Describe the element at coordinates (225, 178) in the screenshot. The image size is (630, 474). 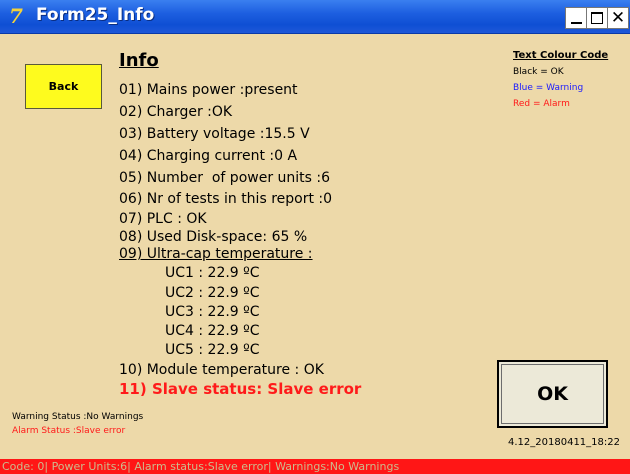
I see `info-line-power-units: 05) Number of power units :6` at that location.